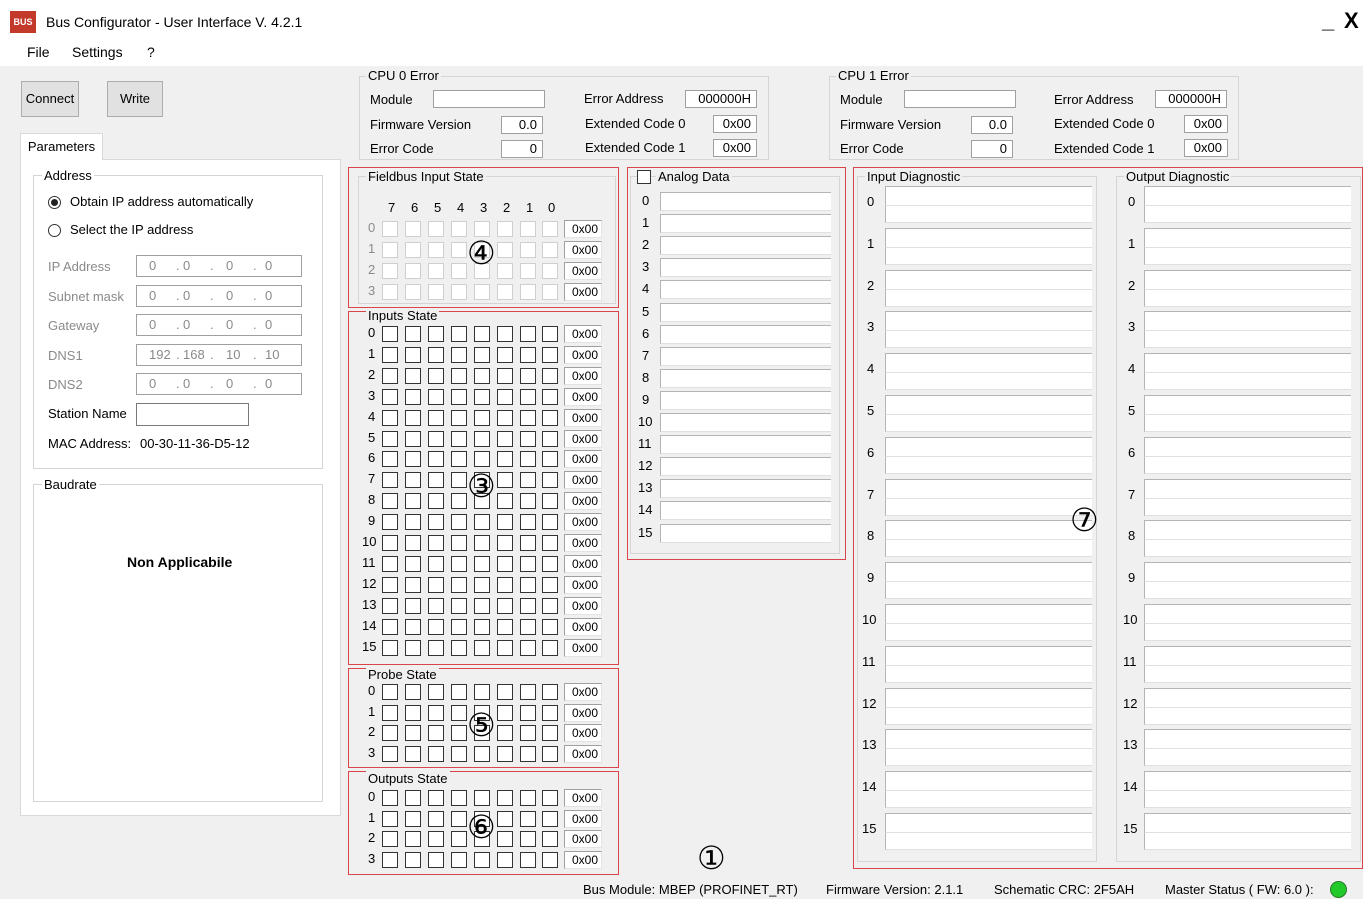 This screenshot has width=1363, height=899. Describe the element at coordinates (219, 325) in the screenshot. I see `gateway-input: 0.0.0.0` at that location.